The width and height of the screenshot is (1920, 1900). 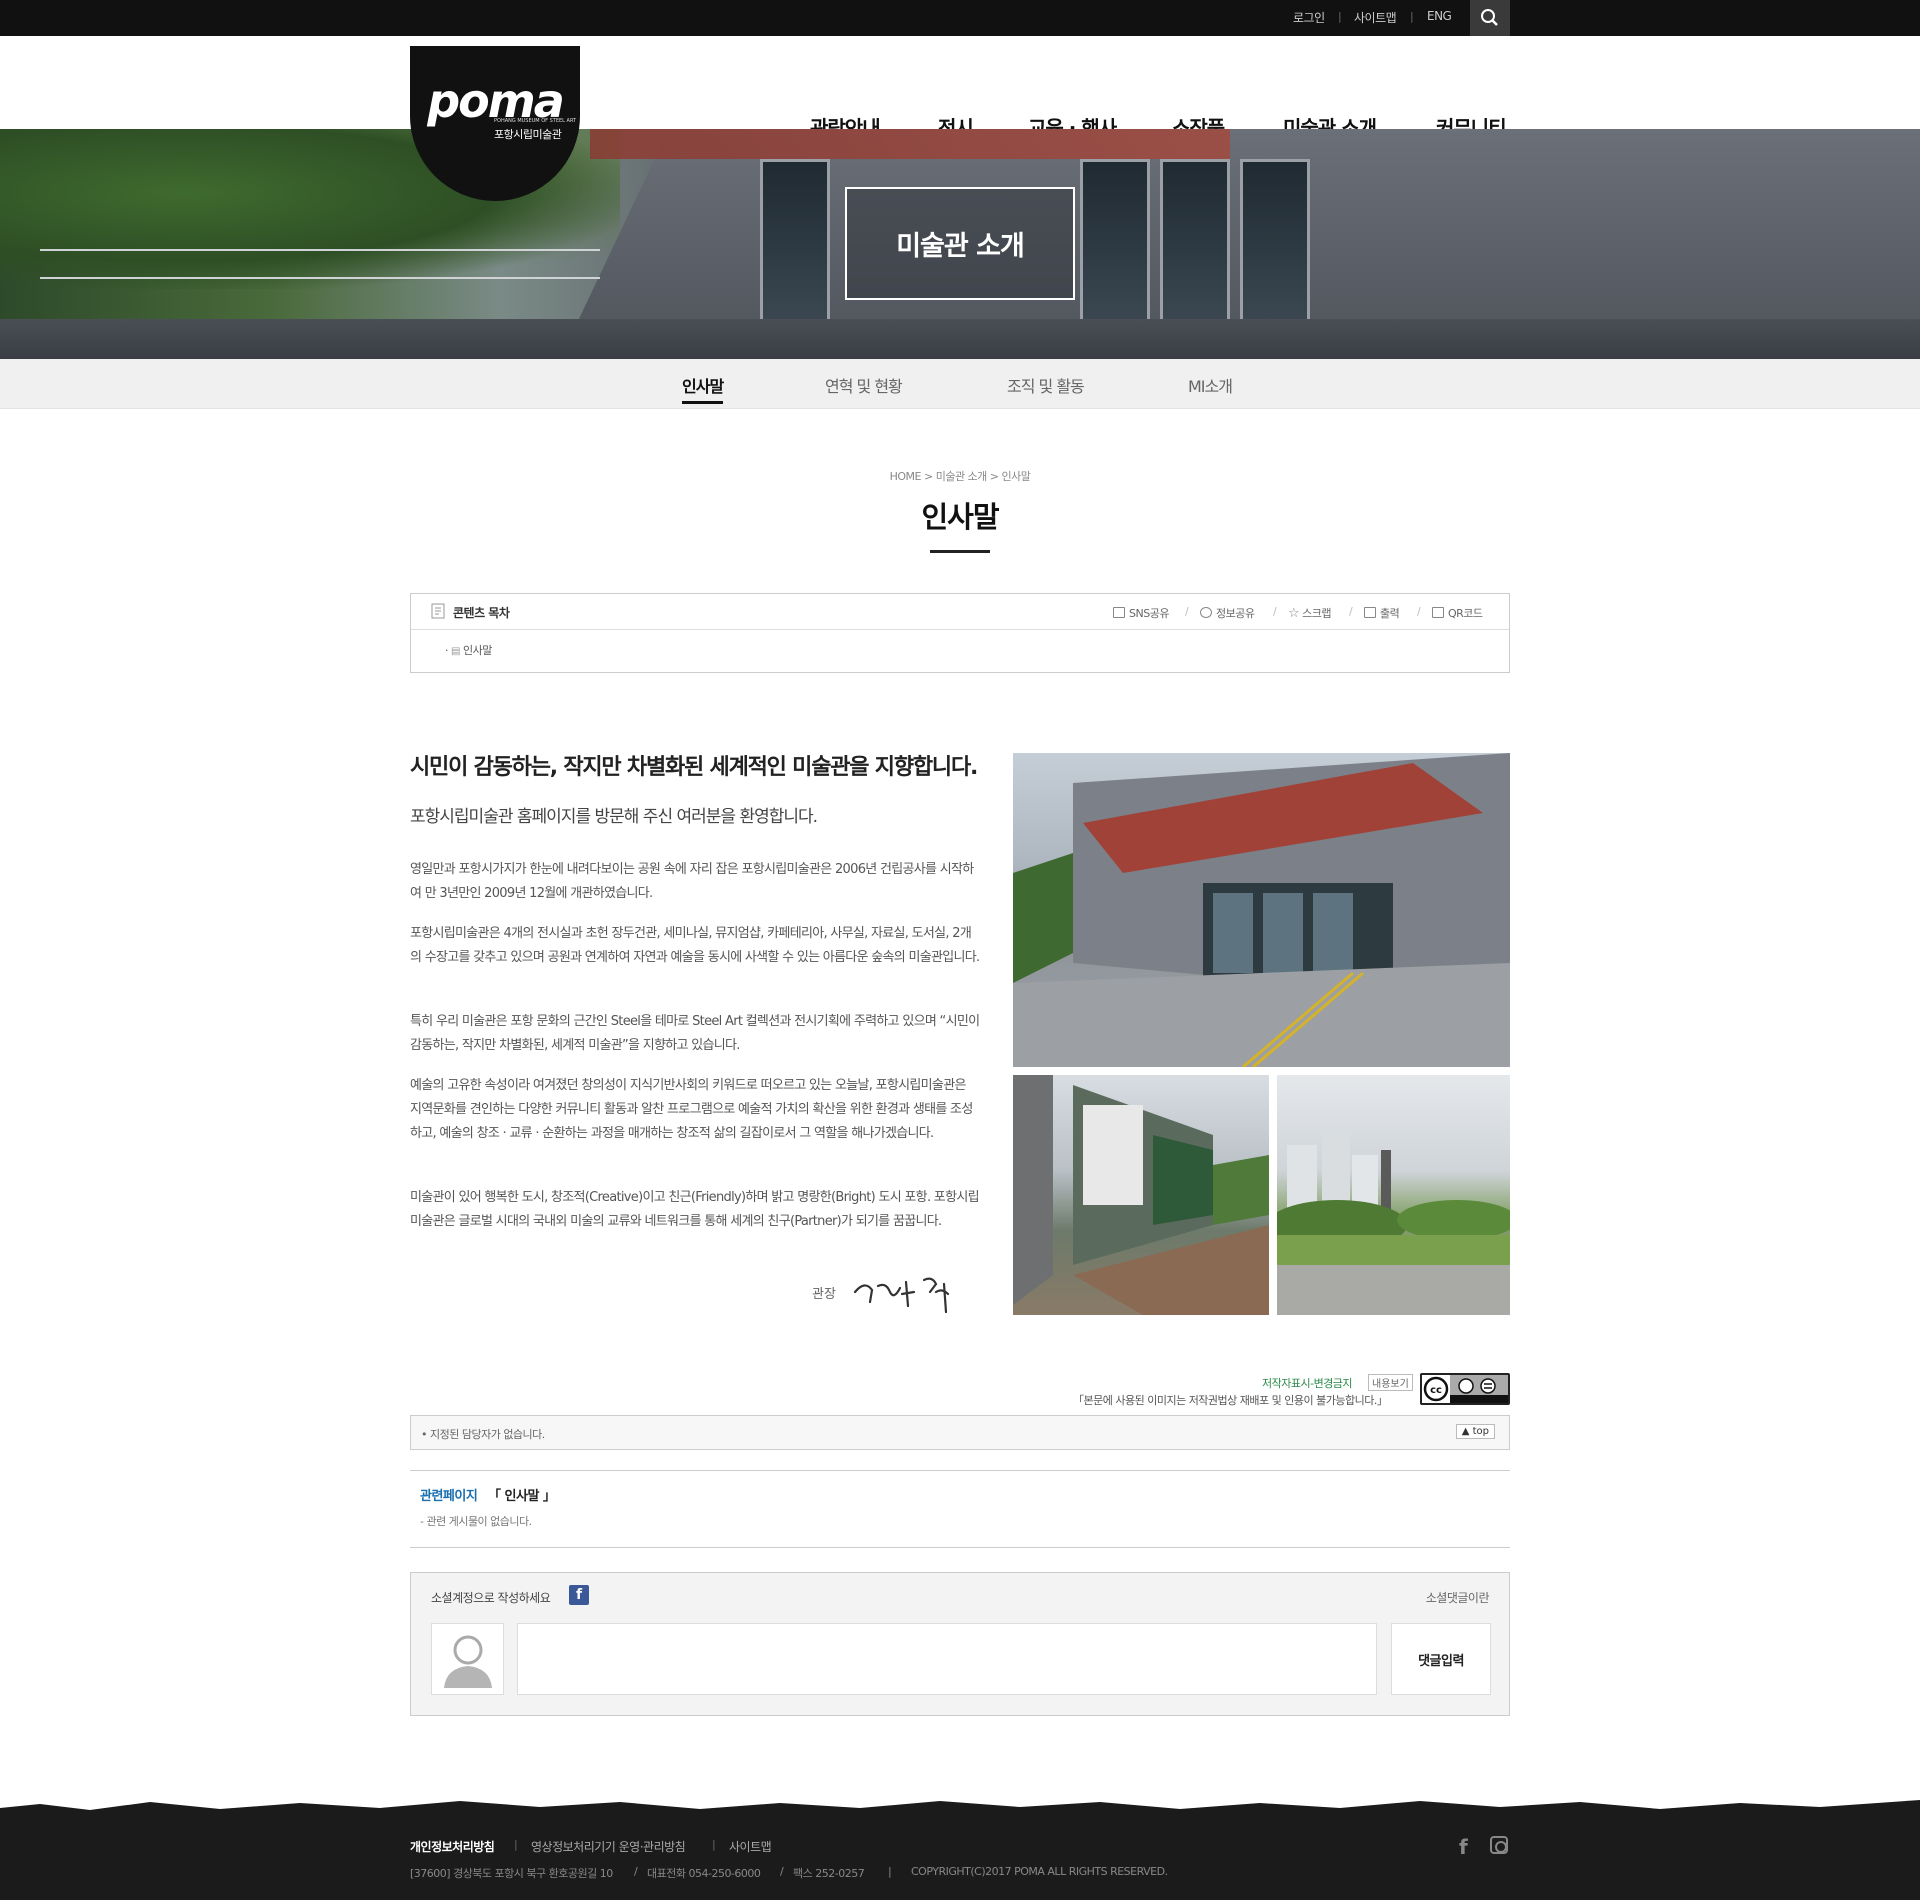 I want to click on qr-code-button: QR코드, so click(x=1457, y=613).